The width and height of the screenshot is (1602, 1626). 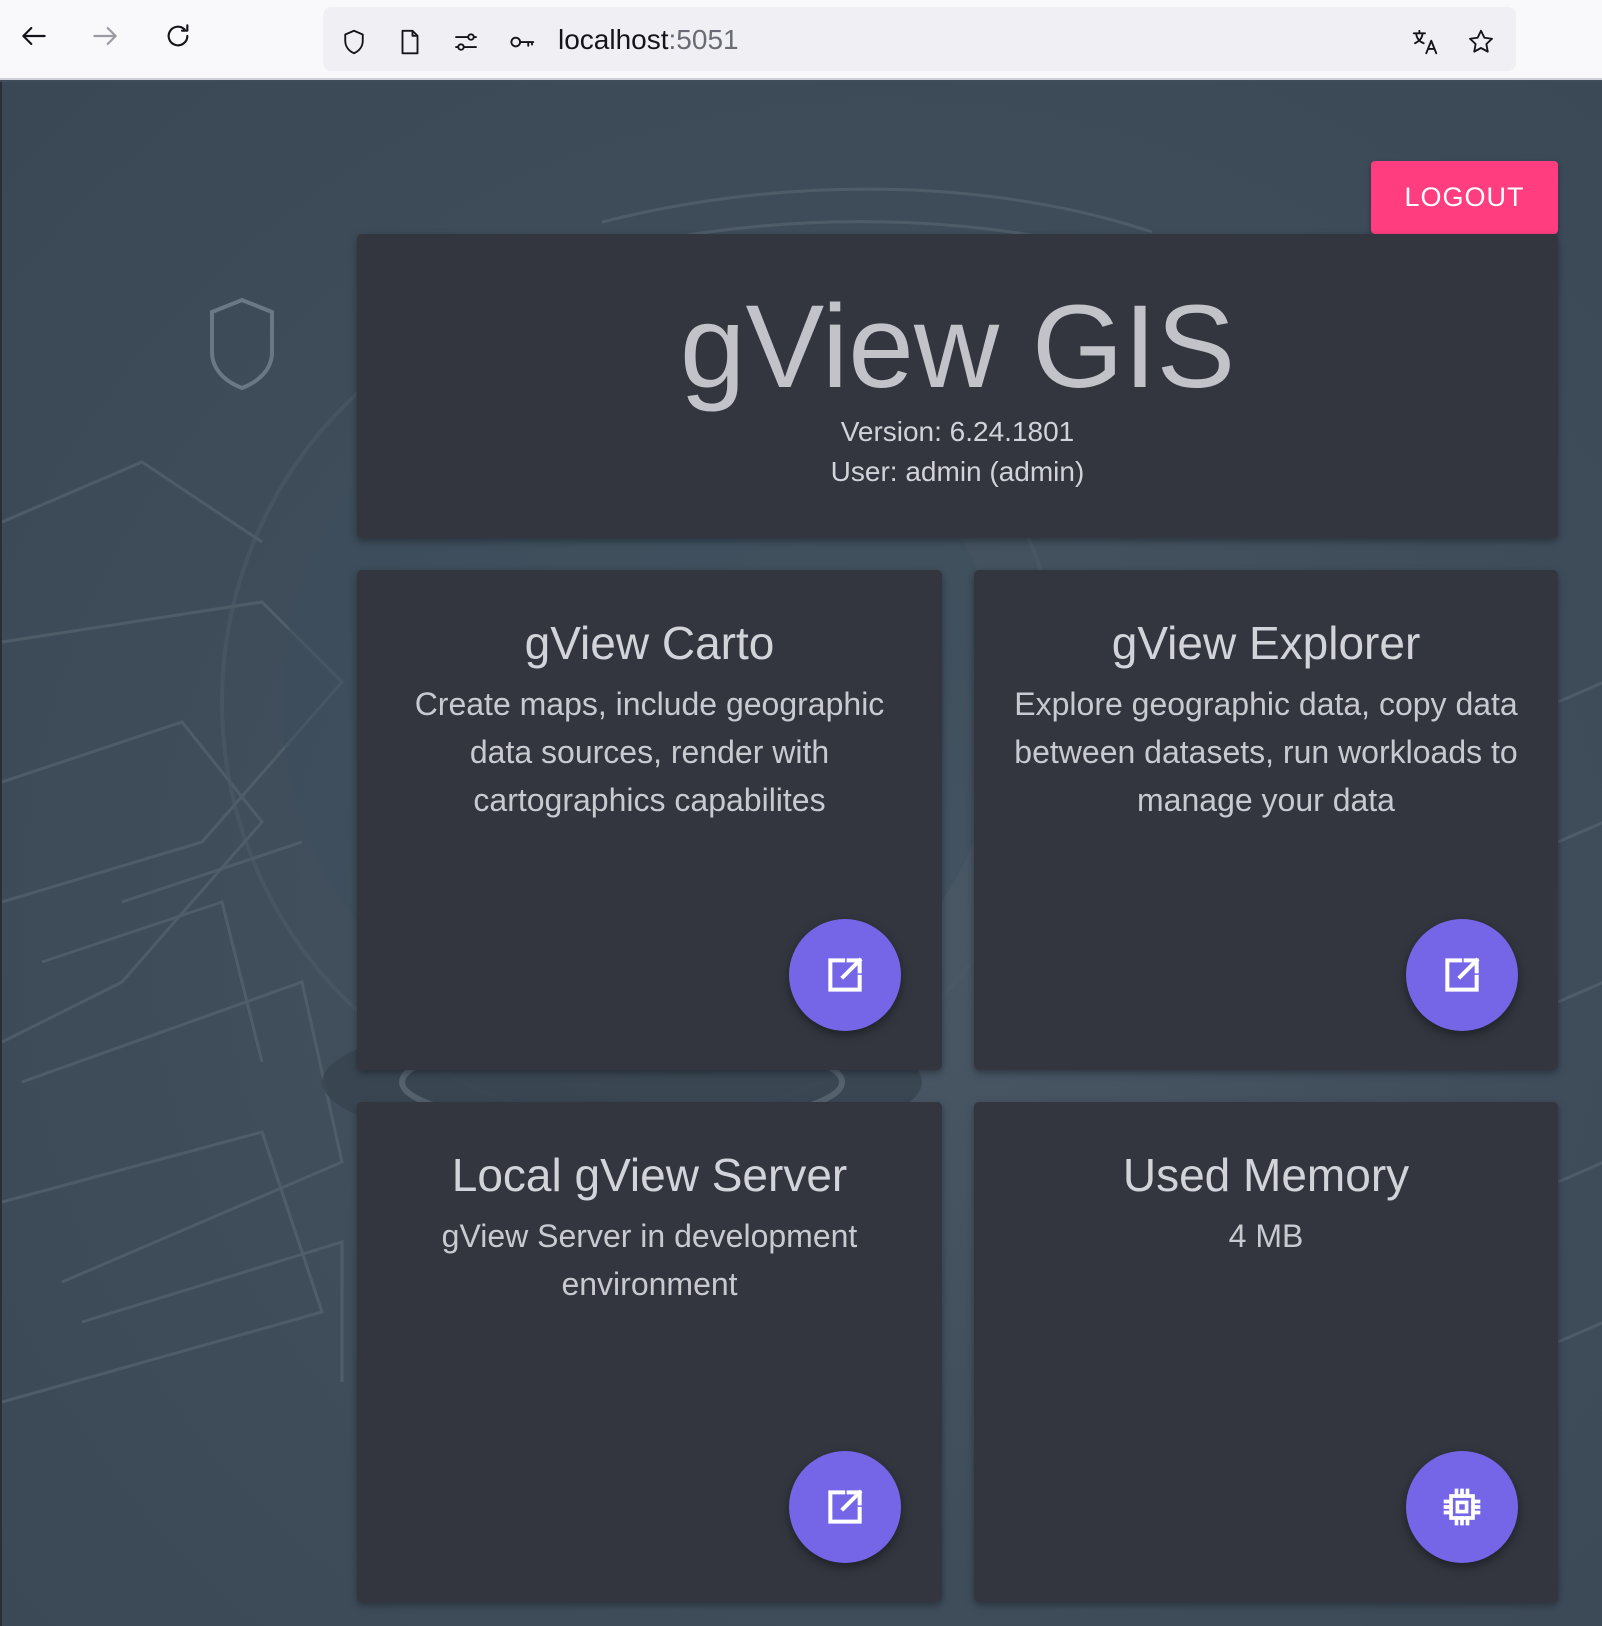 What do you see at coordinates (649, 1260) in the screenshot?
I see `tile-description: gView Server in development environment` at bounding box center [649, 1260].